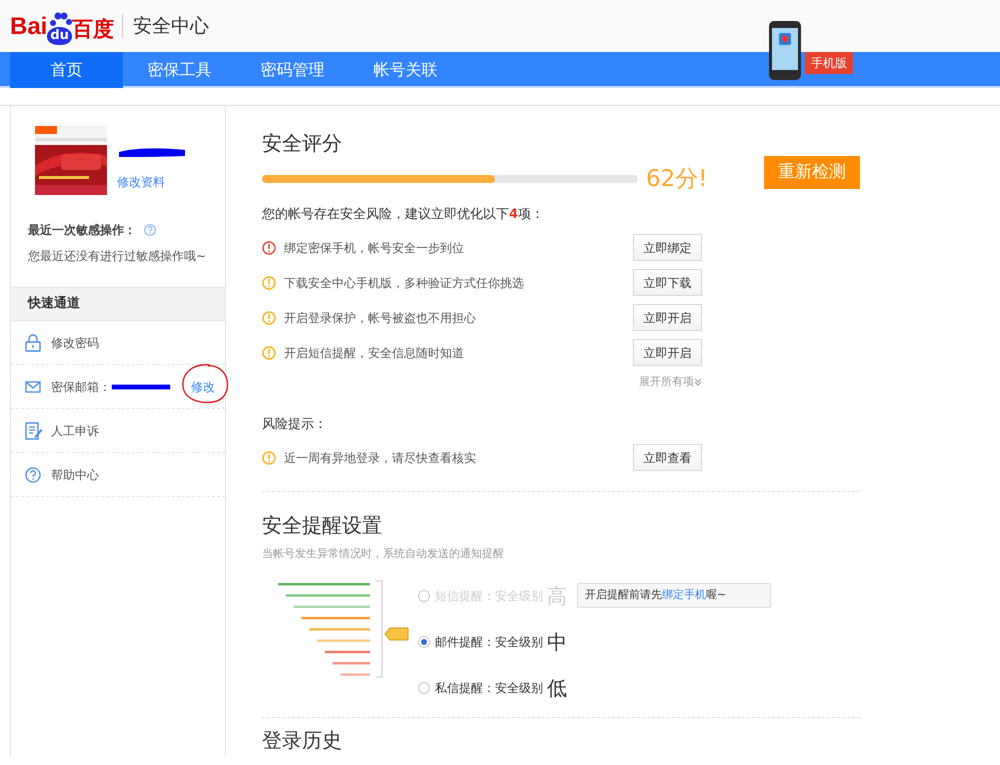 The width and height of the screenshot is (1000, 765). Describe the element at coordinates (480, 687) in the screenshot. I see `radio-option: 私信提醒：安全级别` at that location.